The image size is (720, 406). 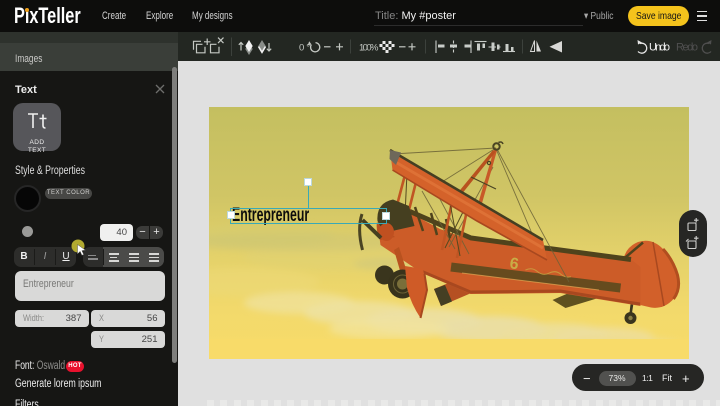 I want to click on svg-text: 100%, so click(x=369, y=48).